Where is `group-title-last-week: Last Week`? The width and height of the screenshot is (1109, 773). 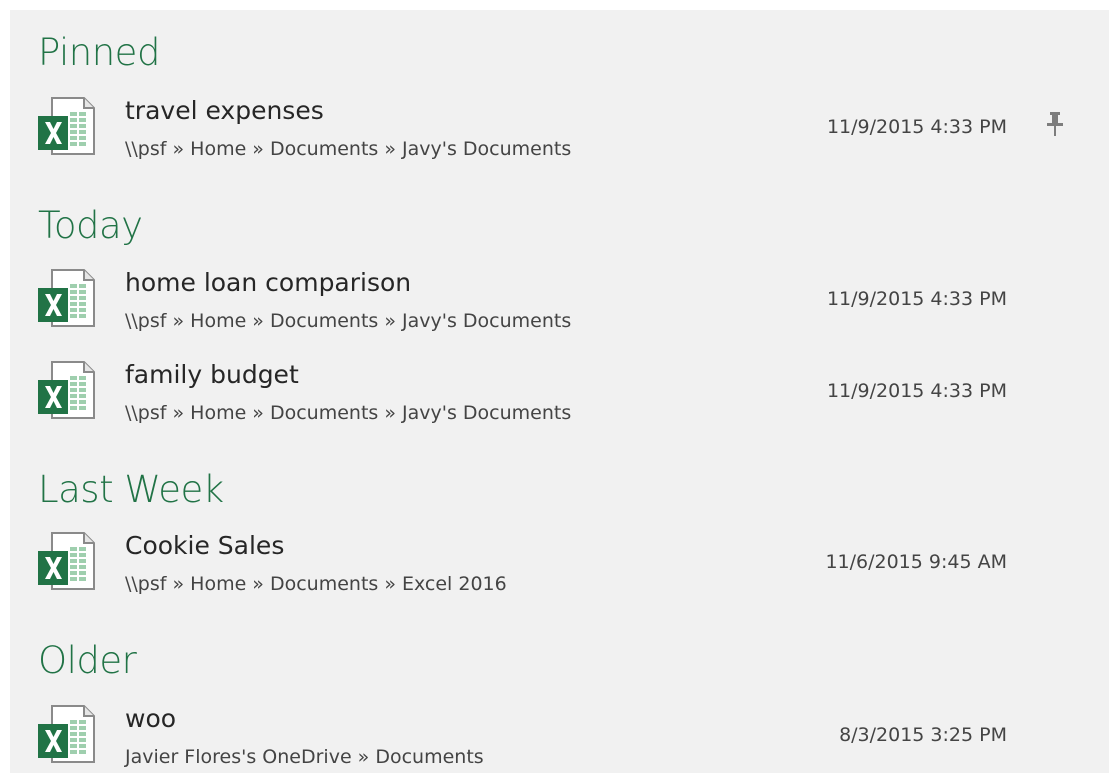
group-title-last-week: Last Week is located at coordinates (131, 489).